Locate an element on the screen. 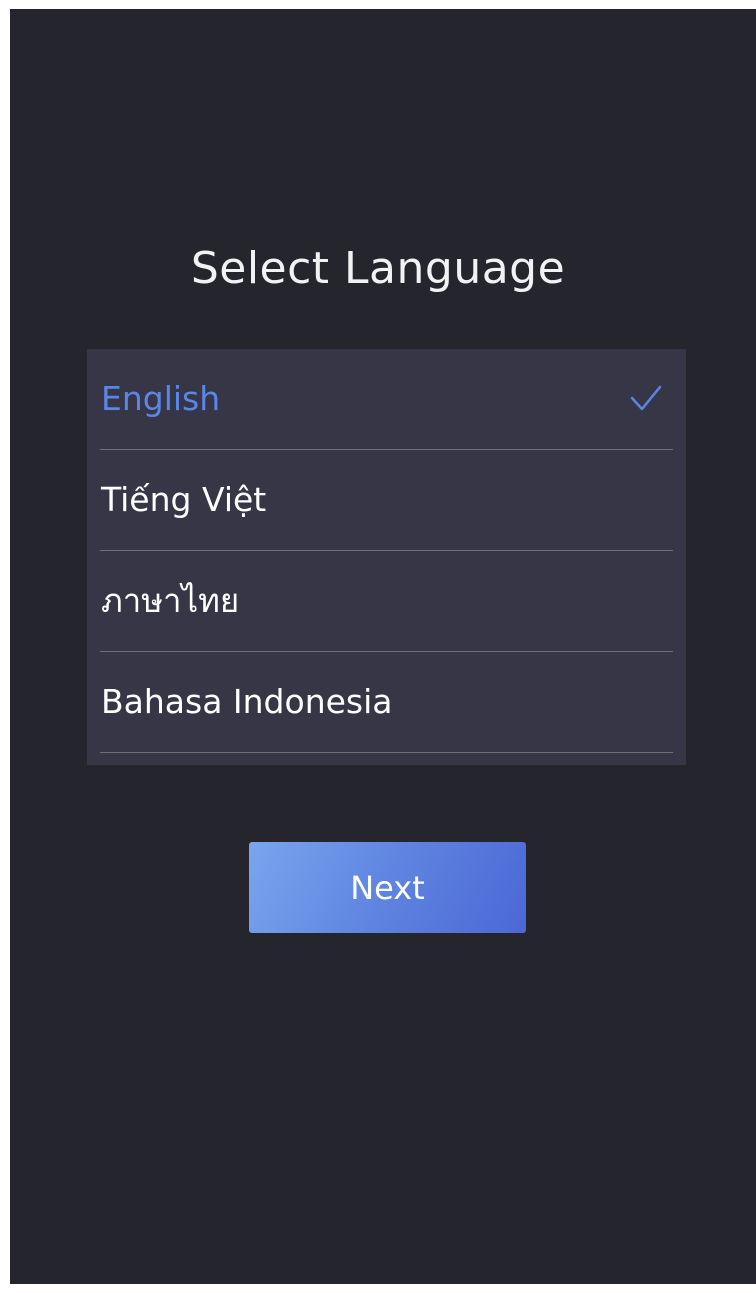 This screenshot has height=1293, width=756. page-title: Select Language is located at coordinates (378, 268).